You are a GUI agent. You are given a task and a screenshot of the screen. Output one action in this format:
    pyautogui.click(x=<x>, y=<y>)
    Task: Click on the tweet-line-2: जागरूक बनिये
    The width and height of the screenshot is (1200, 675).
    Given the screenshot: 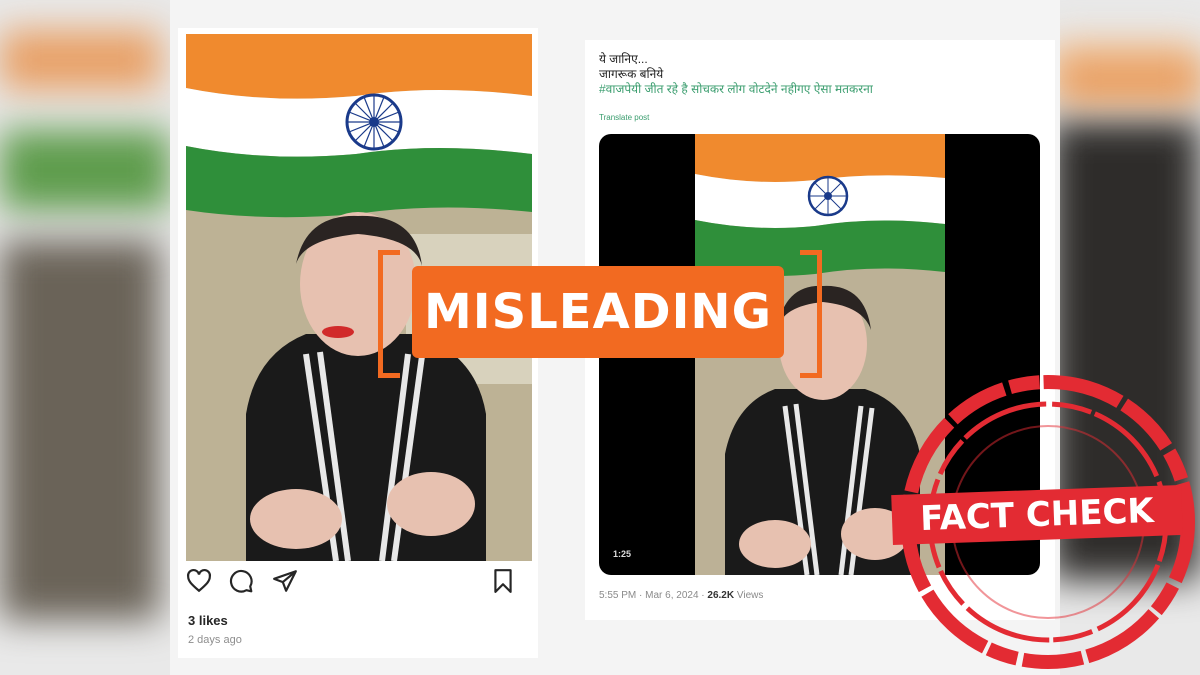 What is the action you would take?
    pyautogui.click(x=631, y=74)
    